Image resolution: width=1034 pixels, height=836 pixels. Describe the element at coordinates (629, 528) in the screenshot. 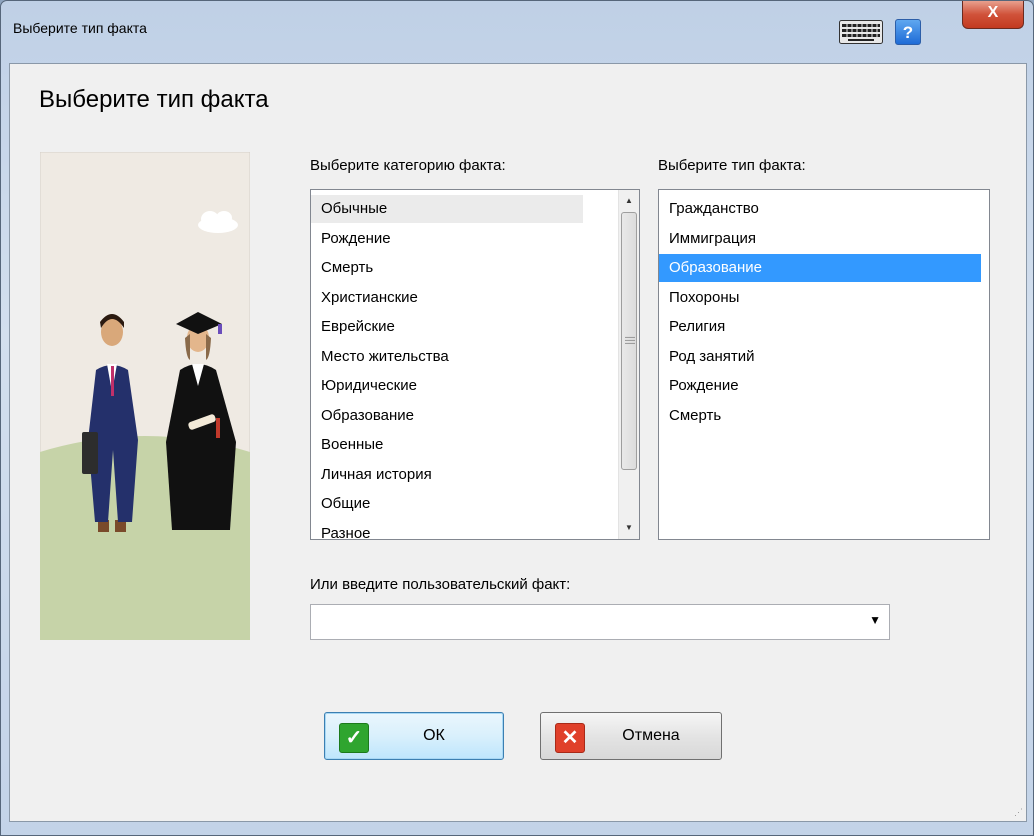

I see `scroll-down-icon: ▼` at that location.